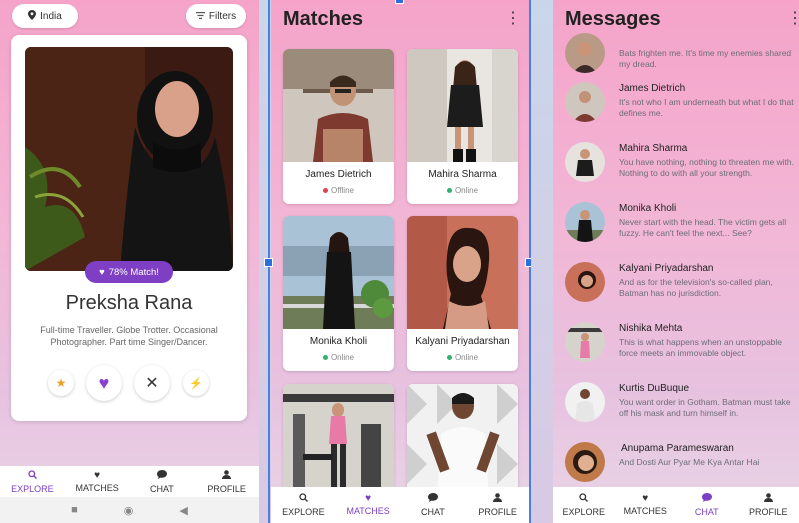  What do you see at coordinates (61, 383) in the screenshot?
I see `super-like-button: ★` at bounding box center [61, 383].